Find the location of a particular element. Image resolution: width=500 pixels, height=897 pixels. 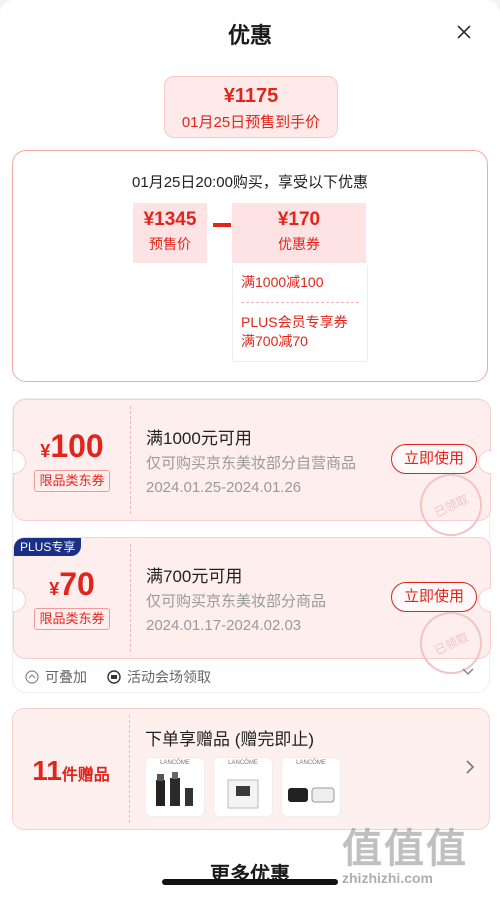

serum-bottle-image is located at coordinates (174, 789).